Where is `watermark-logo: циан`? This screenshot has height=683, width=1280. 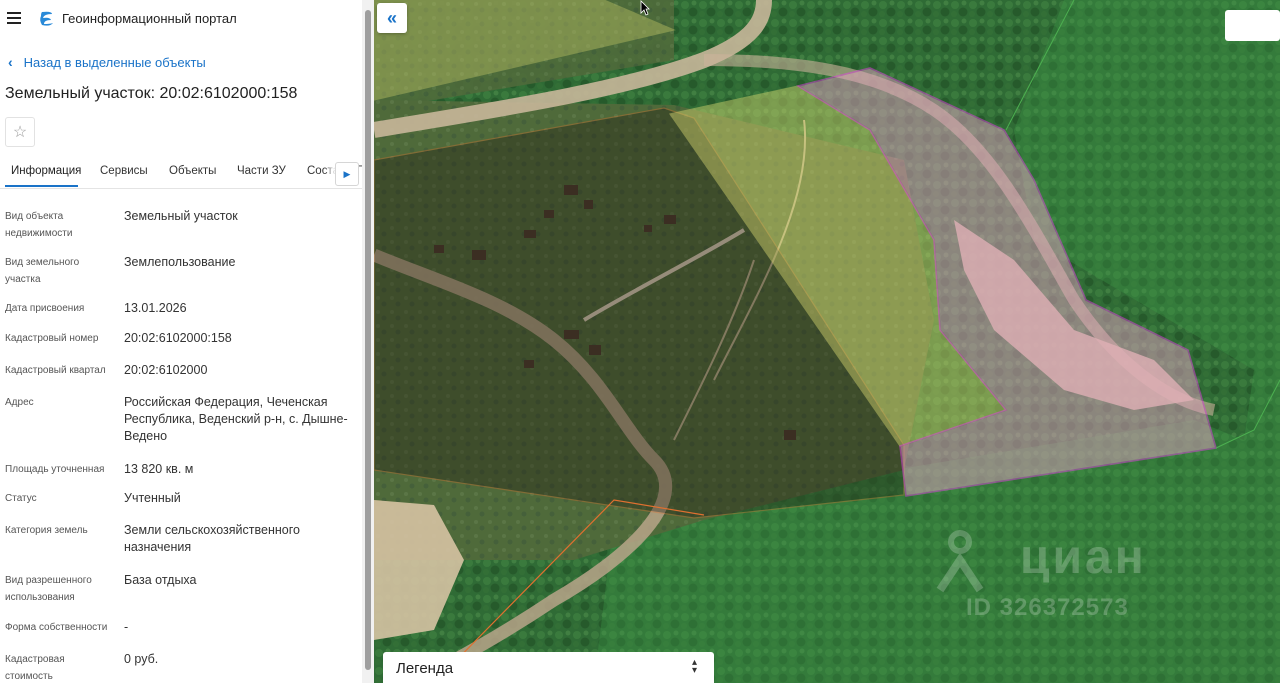 watermark-logo: циан is located at coordinates (1083, 557).